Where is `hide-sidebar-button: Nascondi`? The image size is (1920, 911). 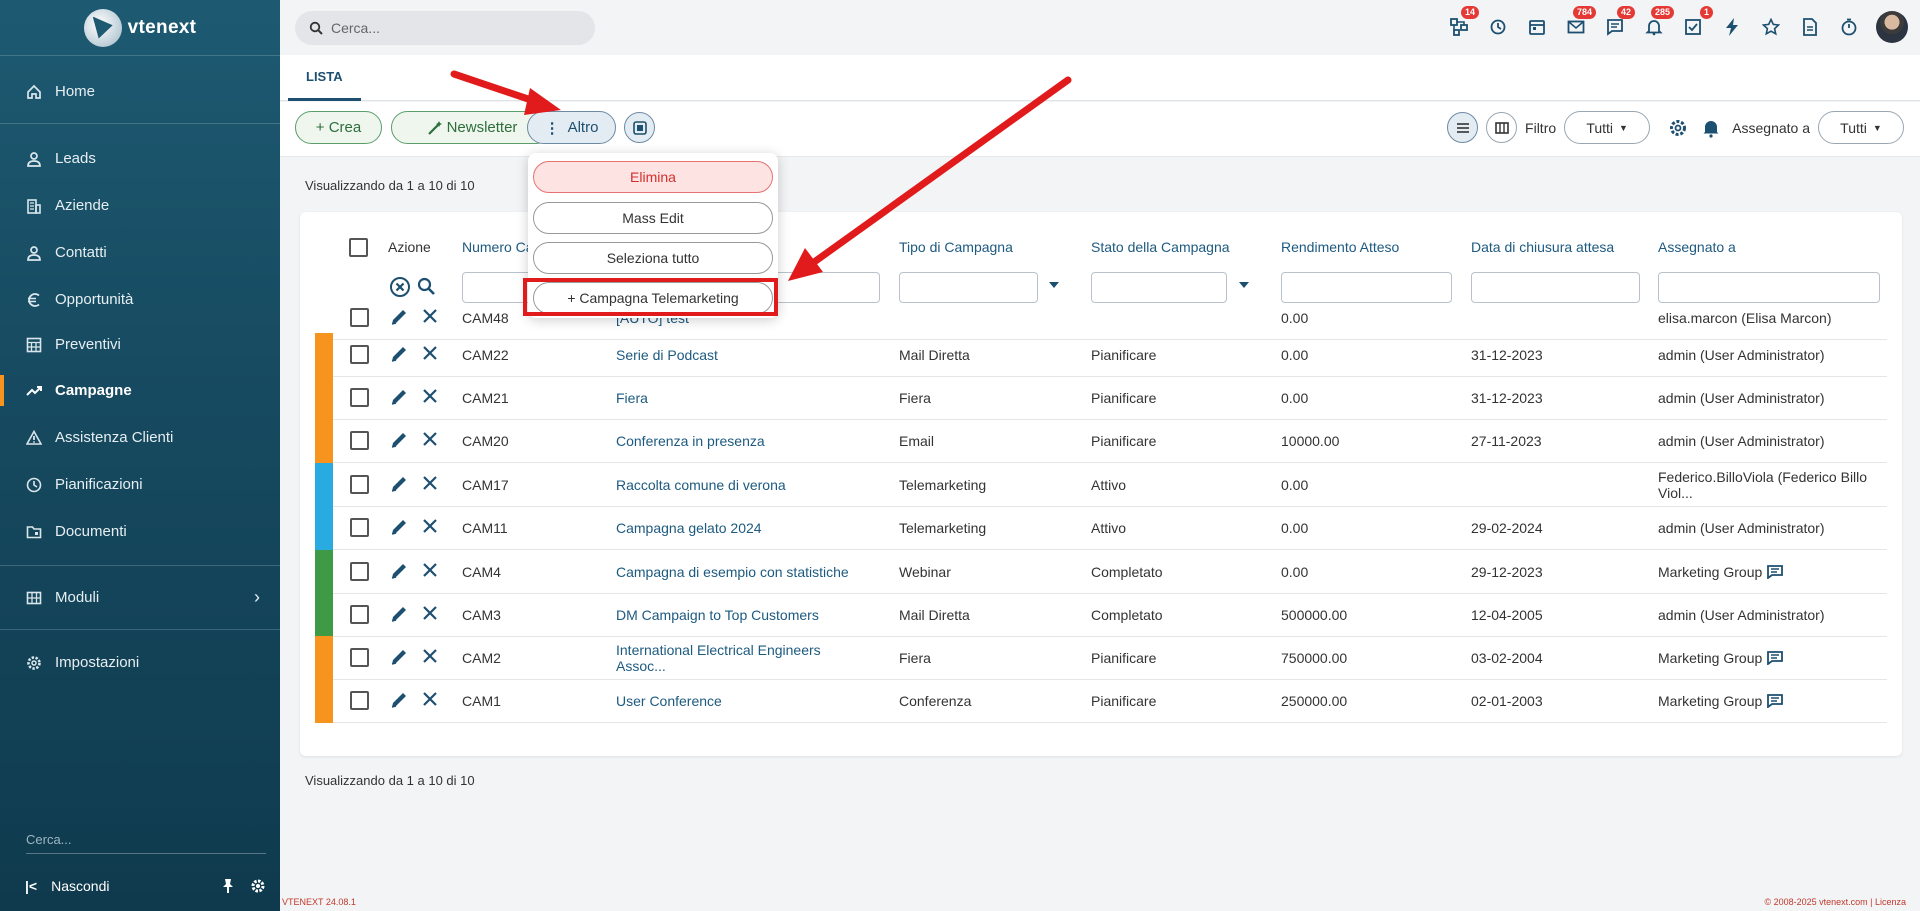
hide-sidebar-button: Nascondi is located at coordinates (80, 886).